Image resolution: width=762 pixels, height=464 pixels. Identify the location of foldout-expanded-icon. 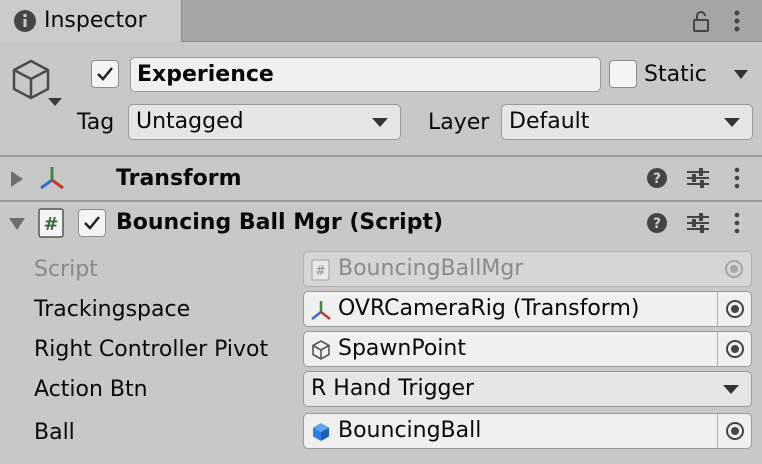
(17, 224).